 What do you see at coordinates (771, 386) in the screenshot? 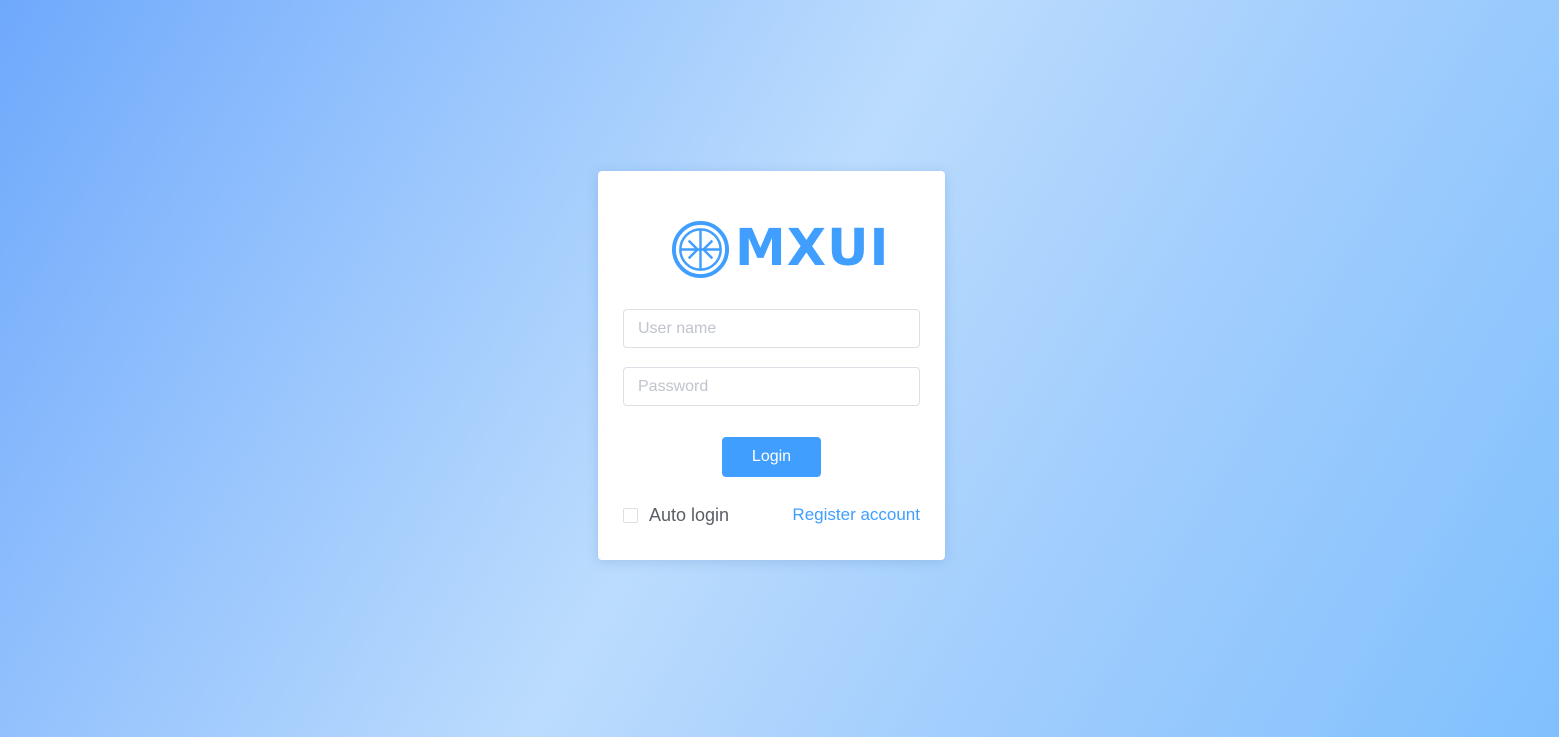
I see `password-input` at bounding box center [771, 386].